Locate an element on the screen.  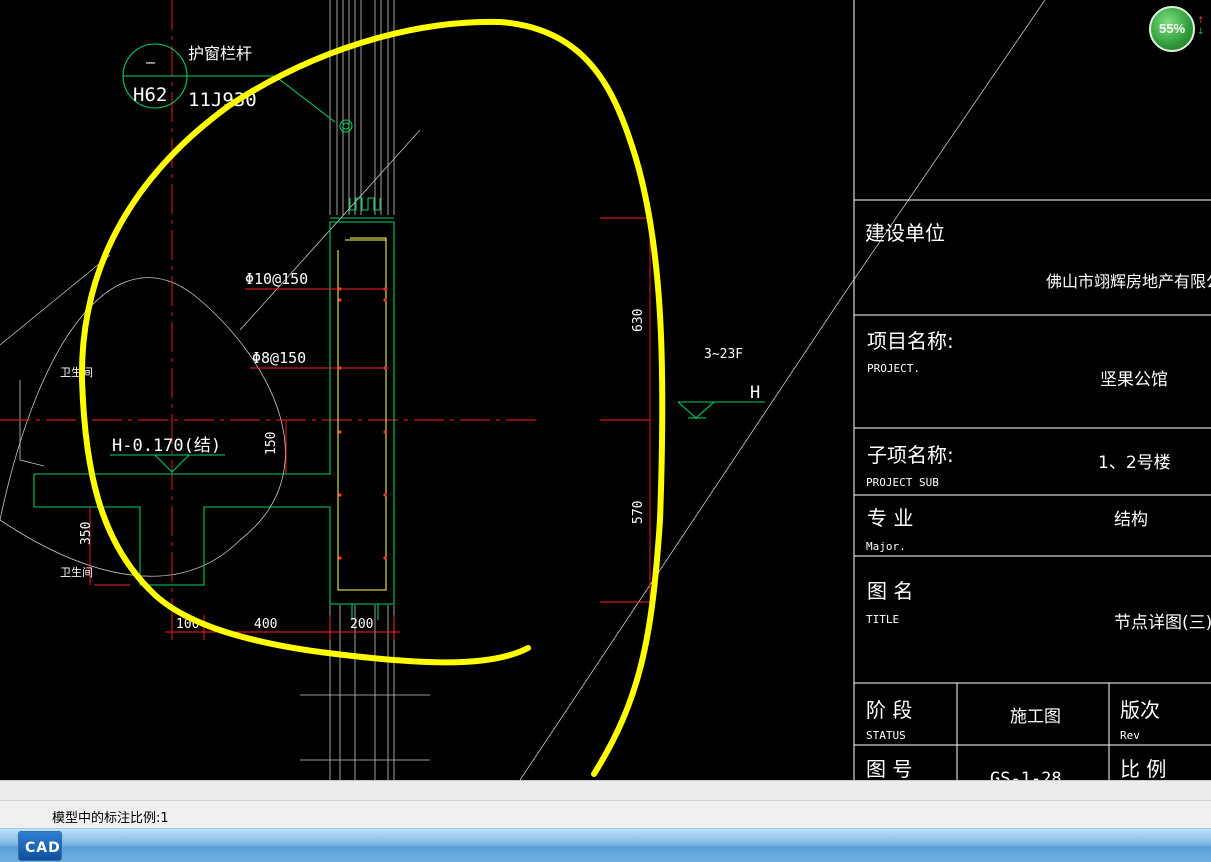
rev-label-en: Rev is located at coordinates (1130, 735).